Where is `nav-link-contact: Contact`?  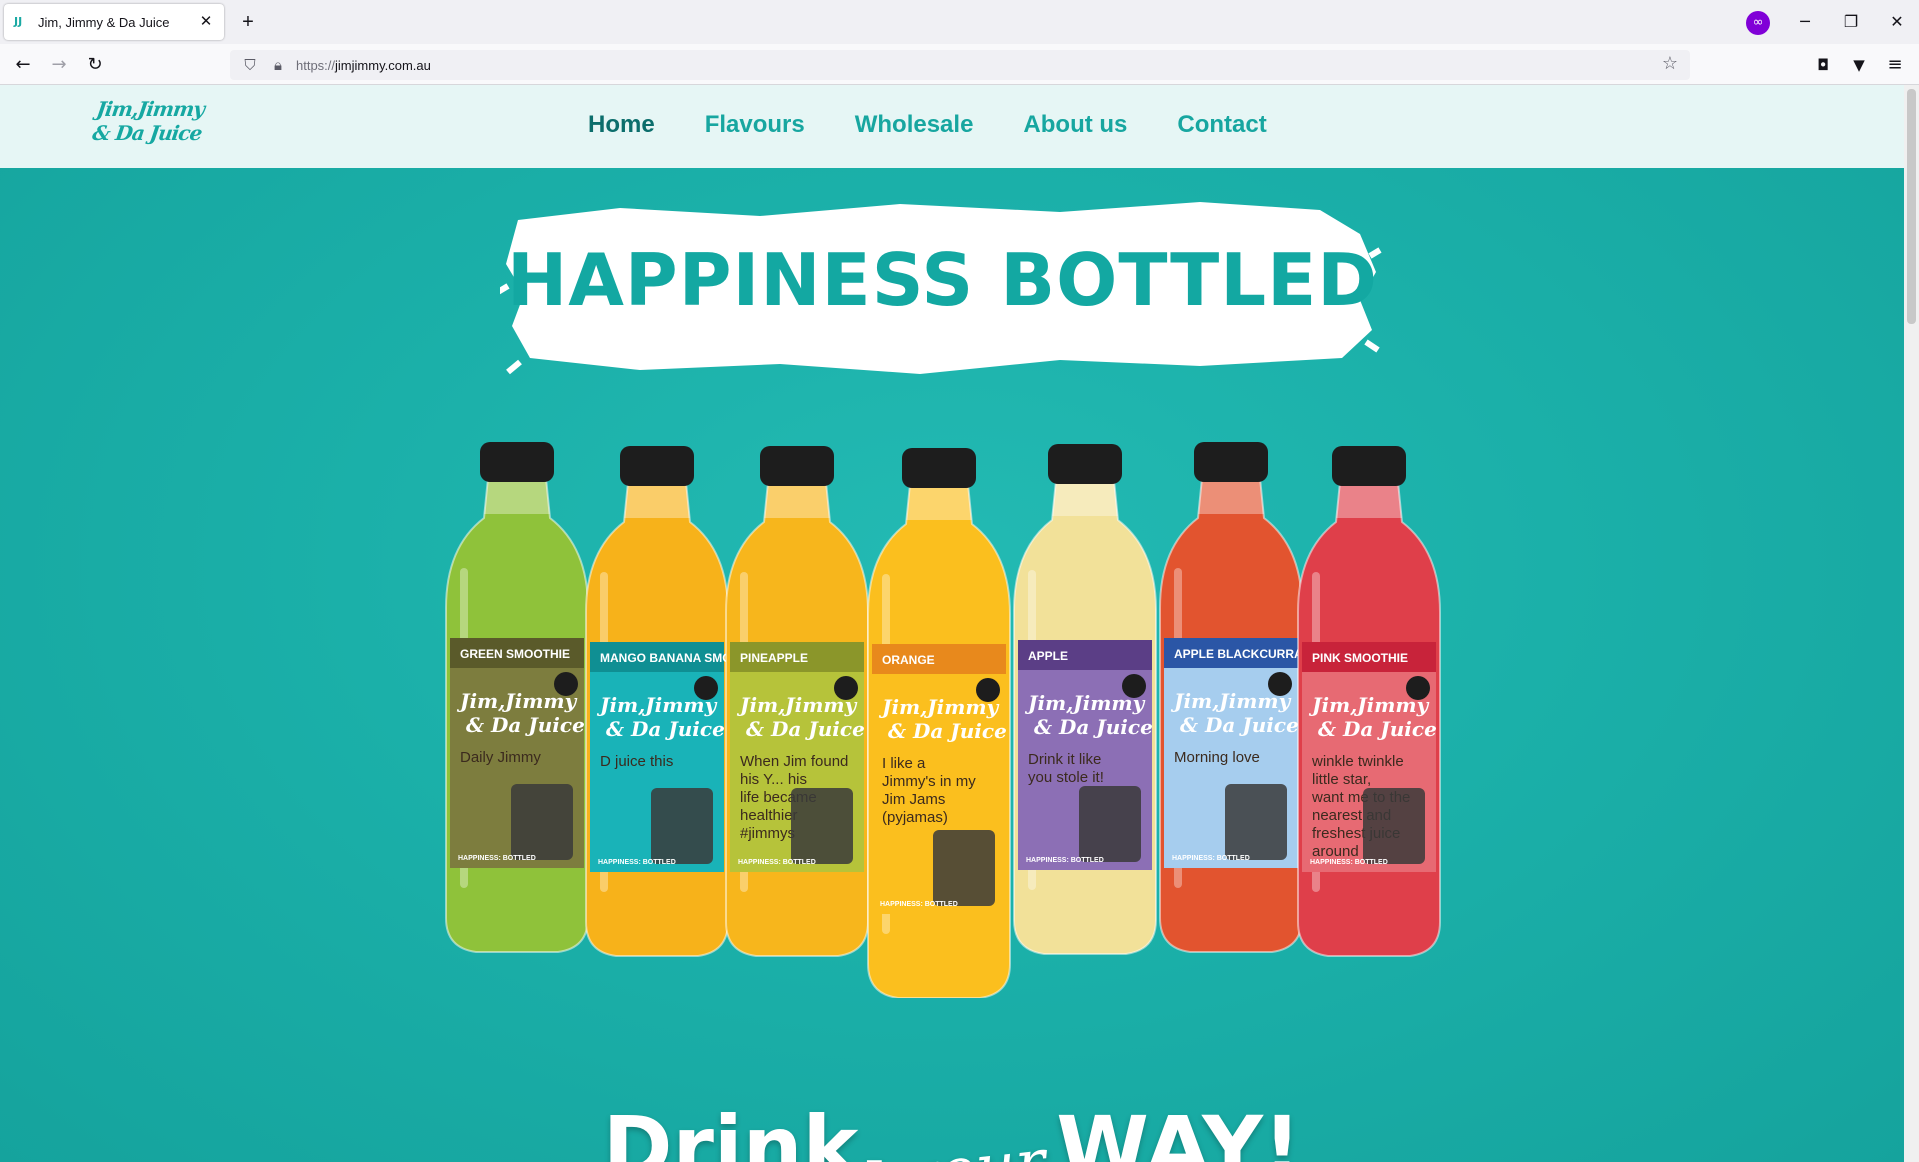 nav-link-contact: Contact is located at coordinates (1221, 125).